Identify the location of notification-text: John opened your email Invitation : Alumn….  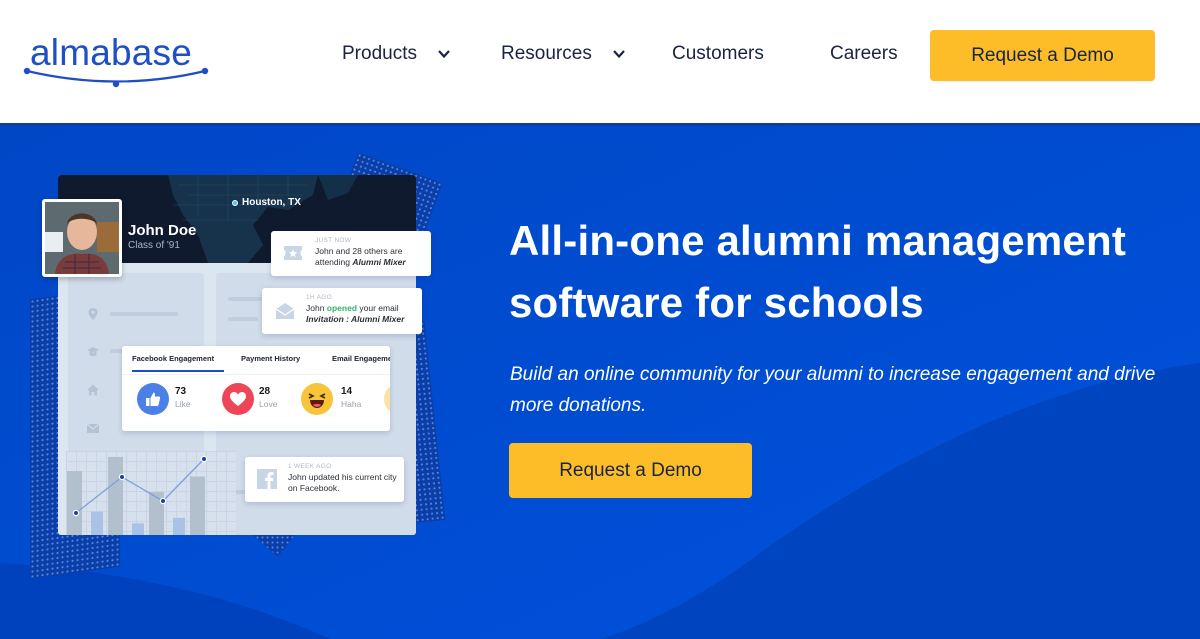
(355, 313).